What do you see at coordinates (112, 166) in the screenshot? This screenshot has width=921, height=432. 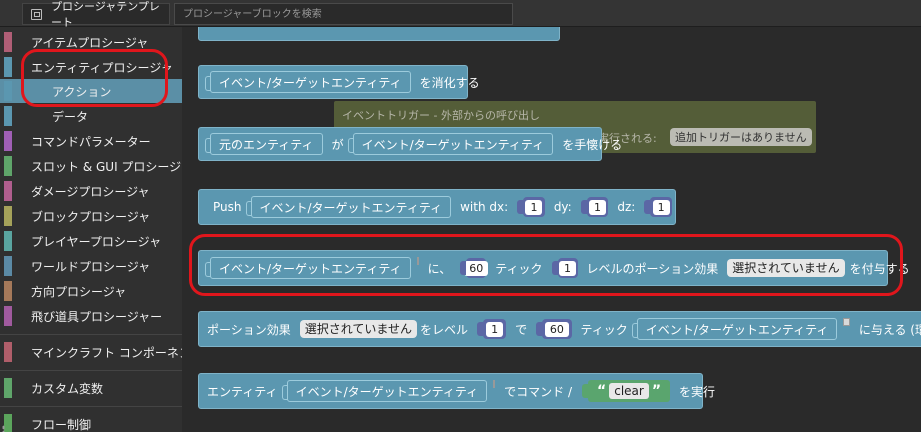 I see `category-label: スロット & GUI プロシージャ` at bounding box center [112, 166].